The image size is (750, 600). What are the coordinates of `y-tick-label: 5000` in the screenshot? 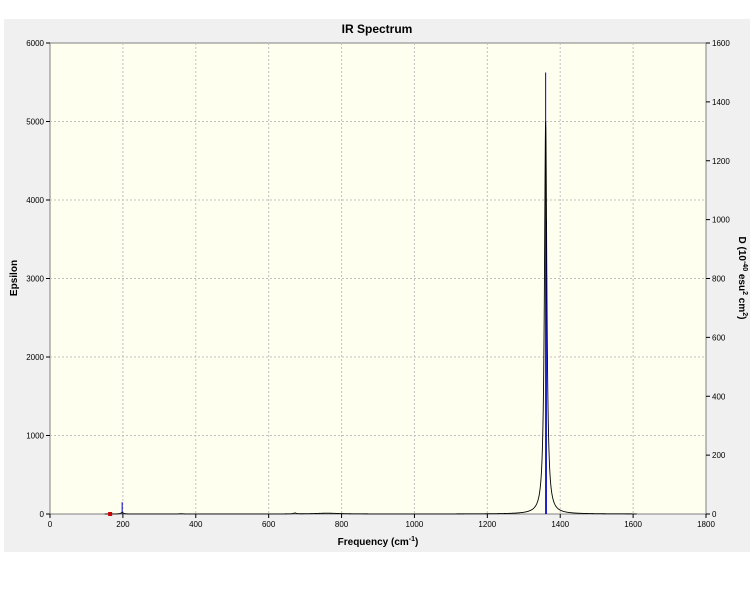 It's located at (35, 122).